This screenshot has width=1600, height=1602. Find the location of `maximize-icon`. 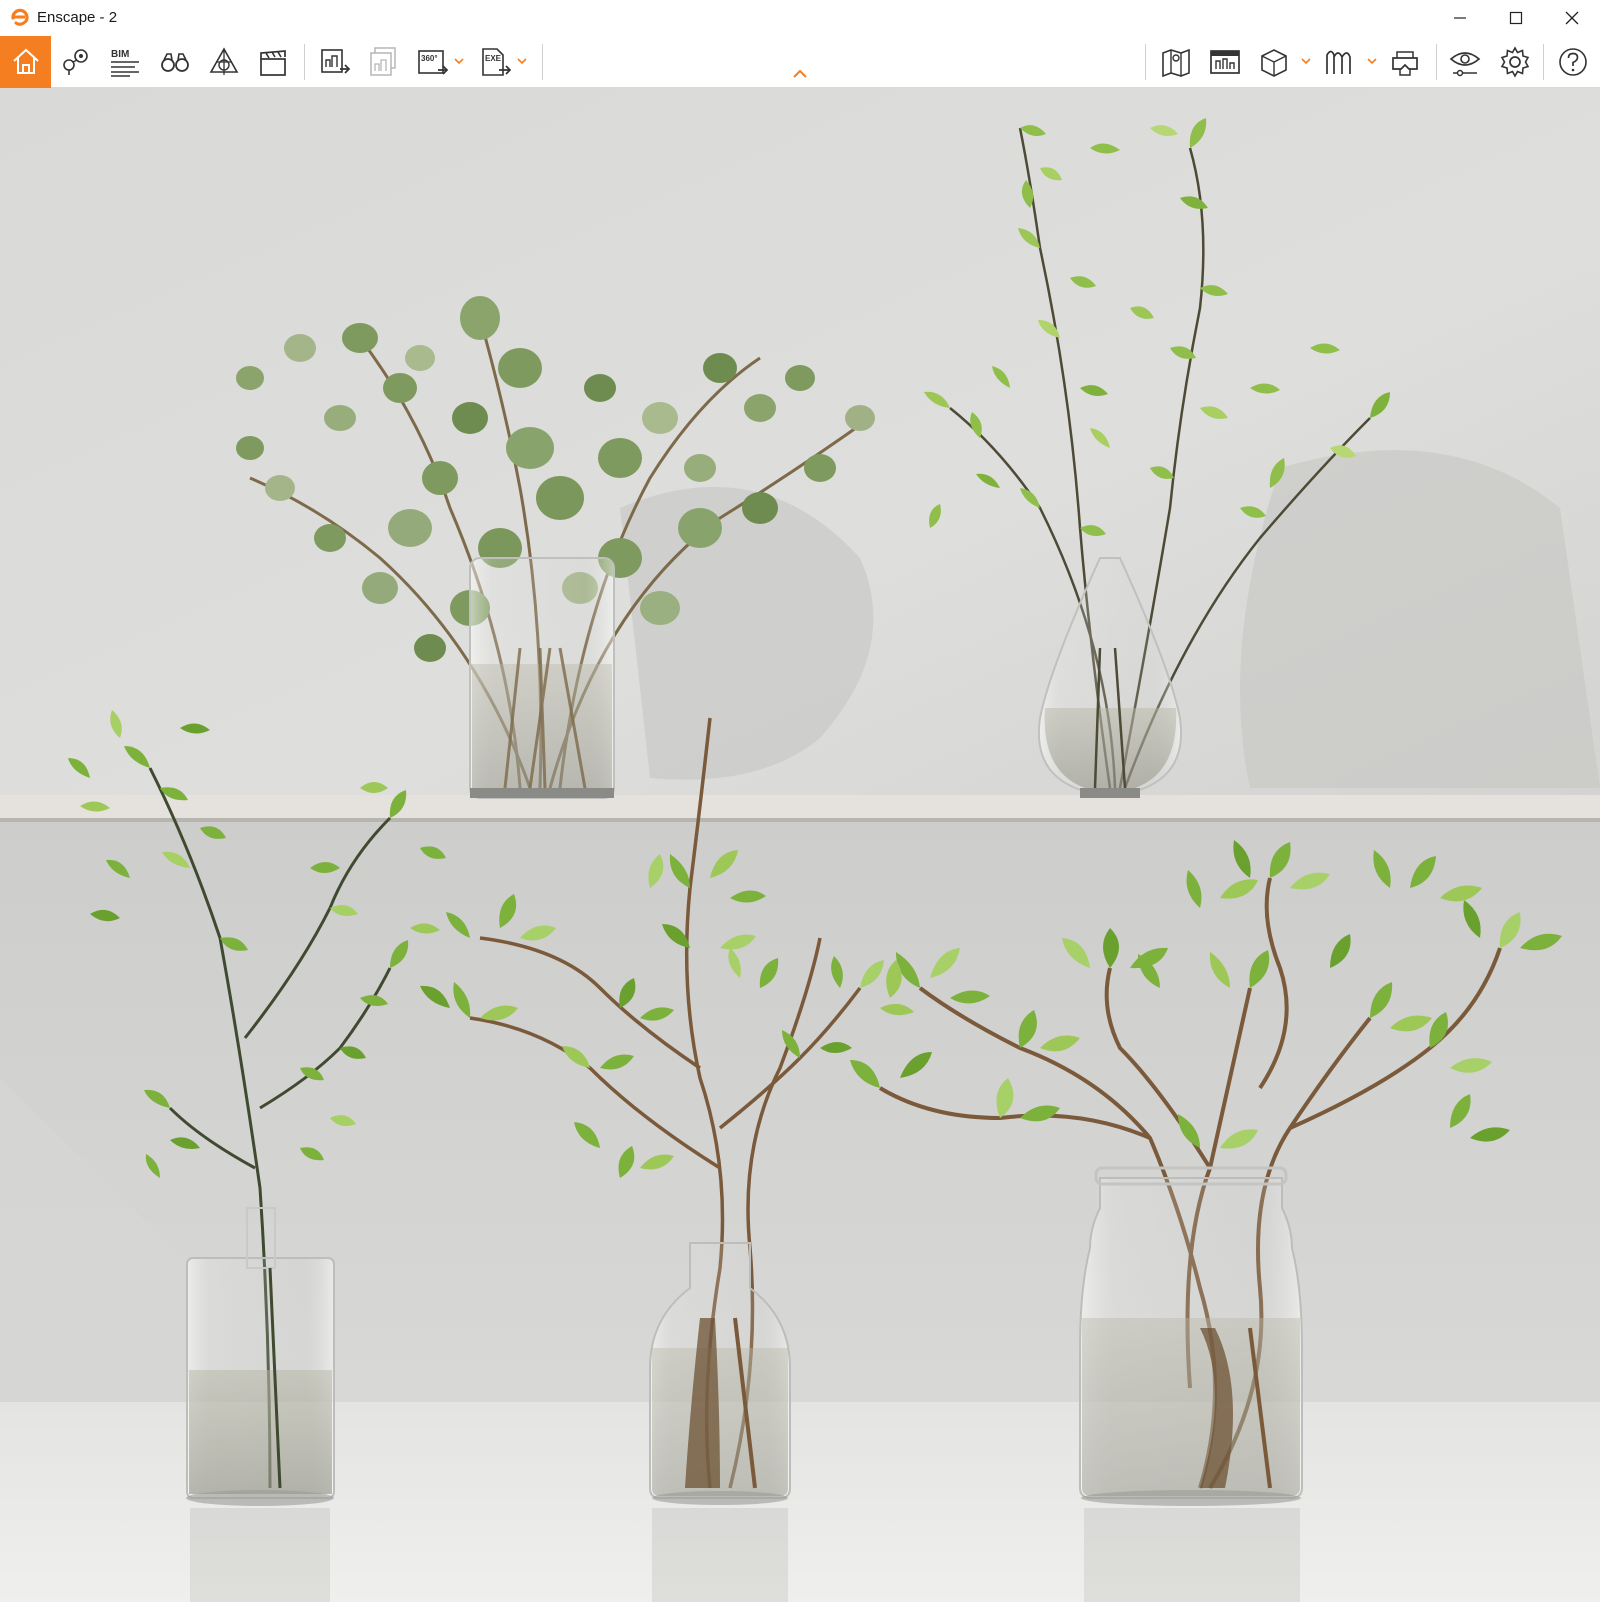

maximize-icon is located at coordinates (1516, 18).